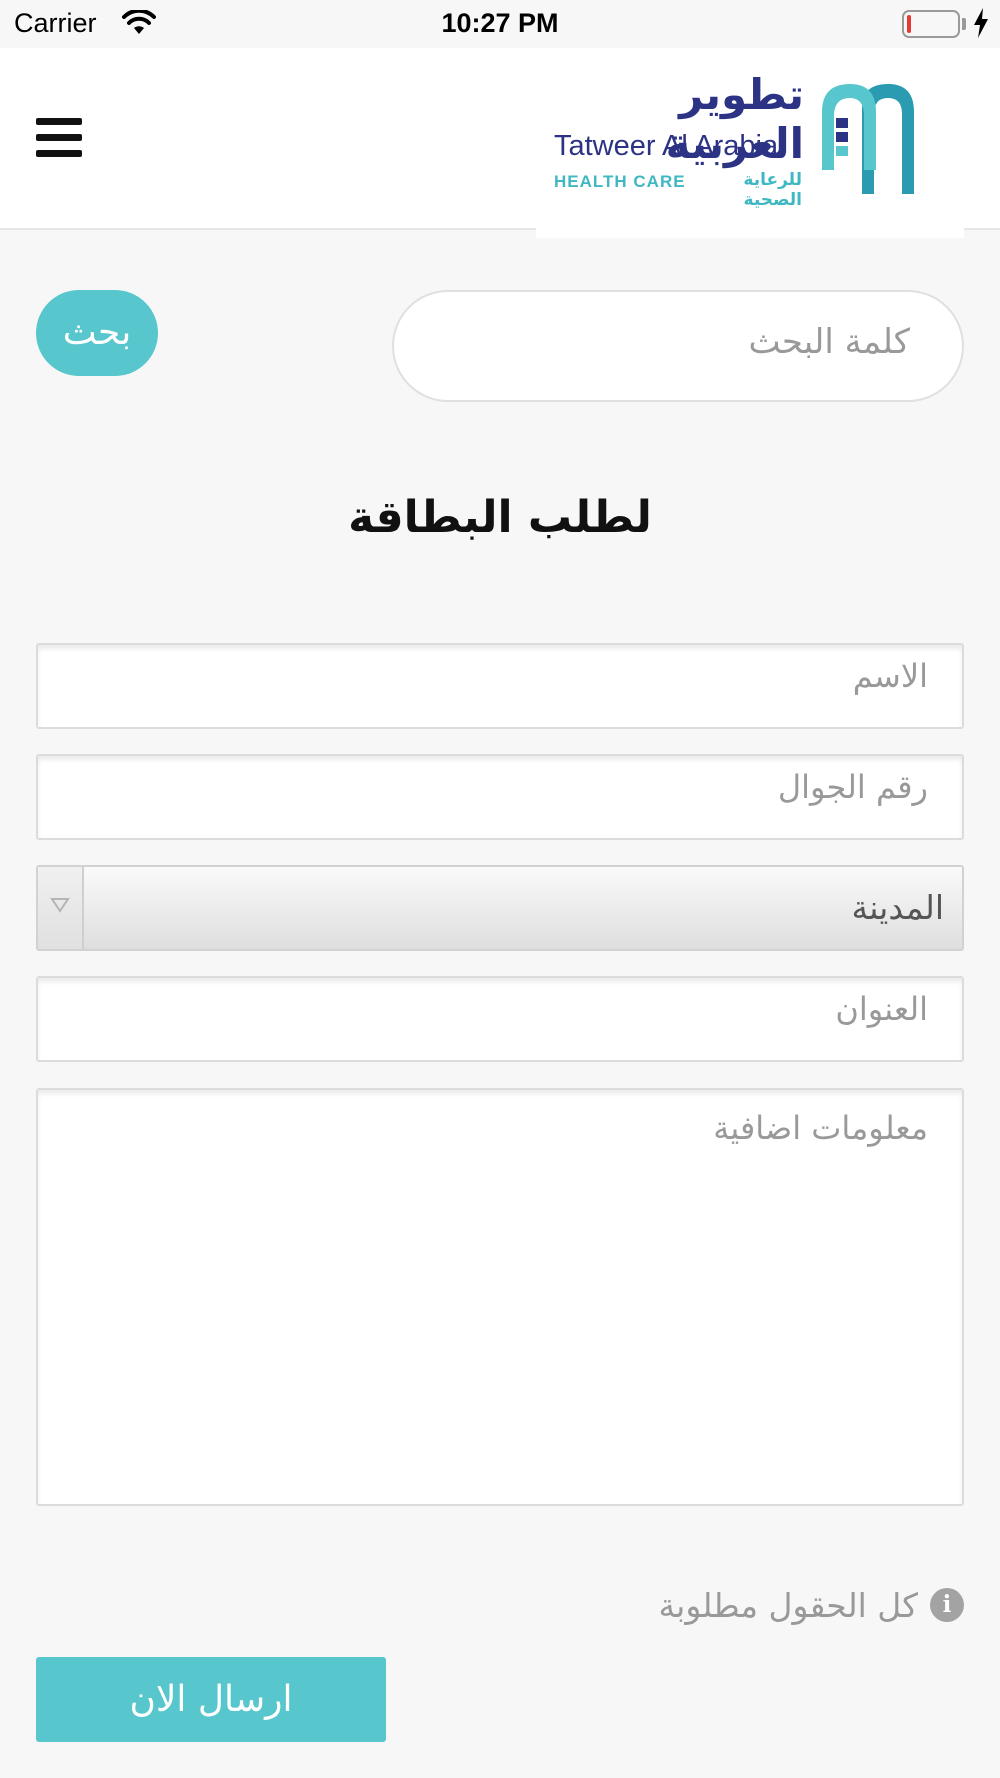  I want to click on logo-tagline-ar: للرعاية الصحية, so click(772, 190).